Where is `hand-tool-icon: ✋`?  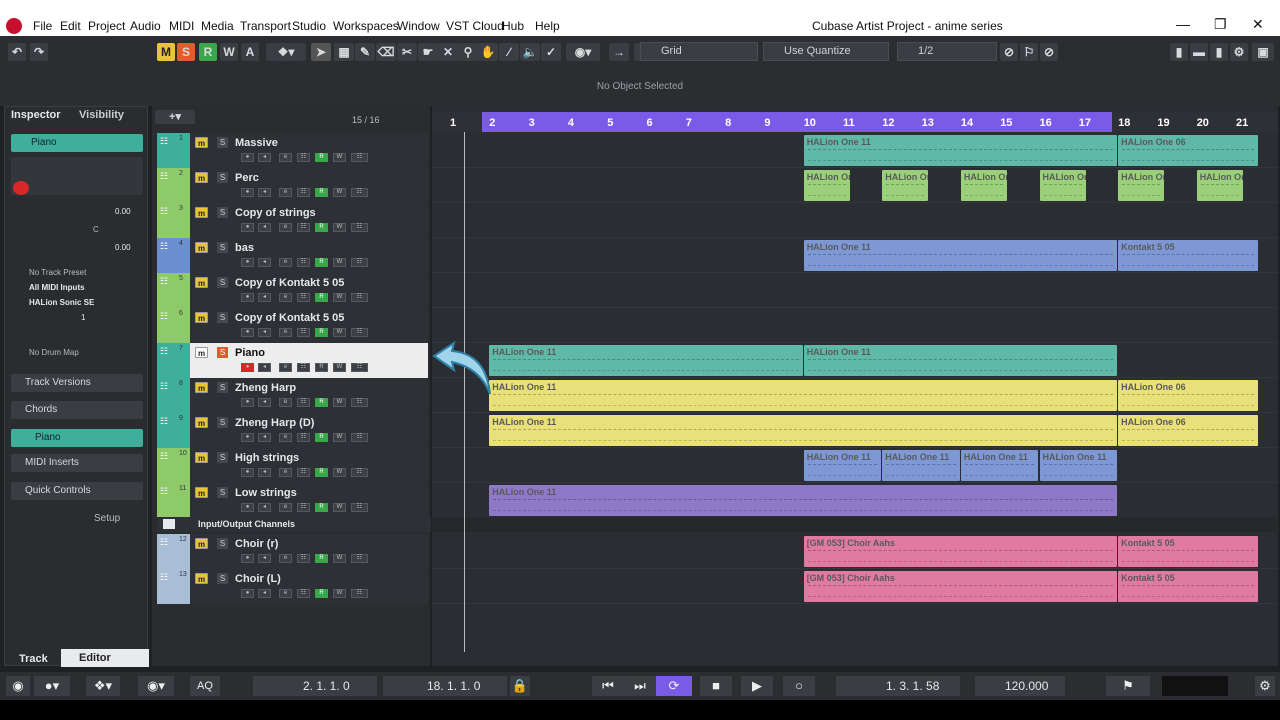
hand-tool-icon: ✋ is located at coordinates (488, 52).